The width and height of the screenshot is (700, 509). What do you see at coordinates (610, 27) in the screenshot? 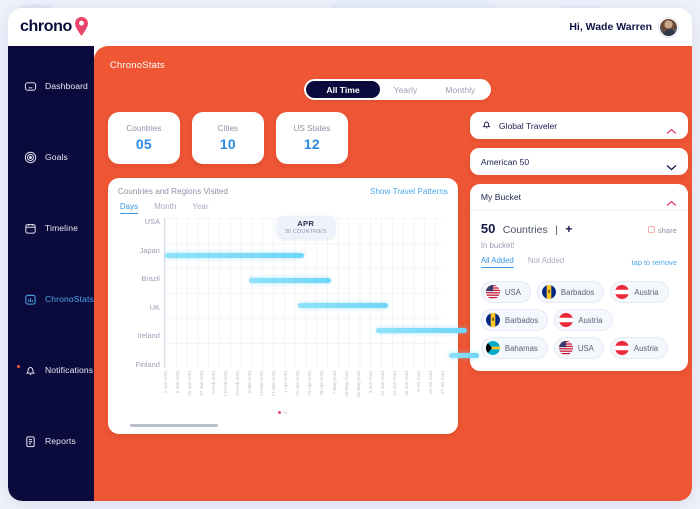
I see `user-name: Hi, Wade Warren` at bounding box center [610, 27].